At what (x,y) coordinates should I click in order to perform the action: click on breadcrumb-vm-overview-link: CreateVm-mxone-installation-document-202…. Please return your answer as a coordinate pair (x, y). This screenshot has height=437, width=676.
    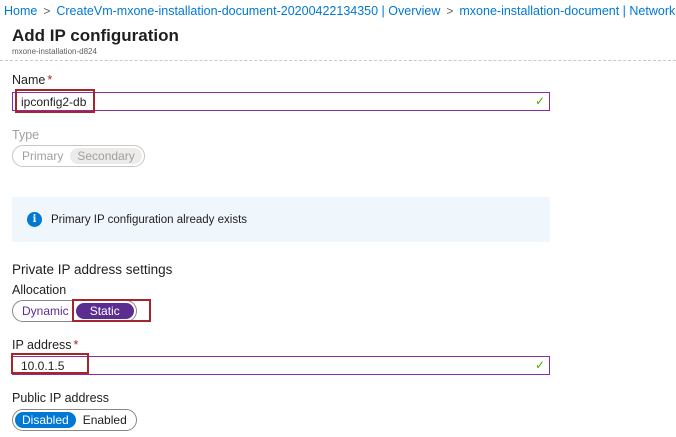
    Looking at the image, I should click on (248, 11).